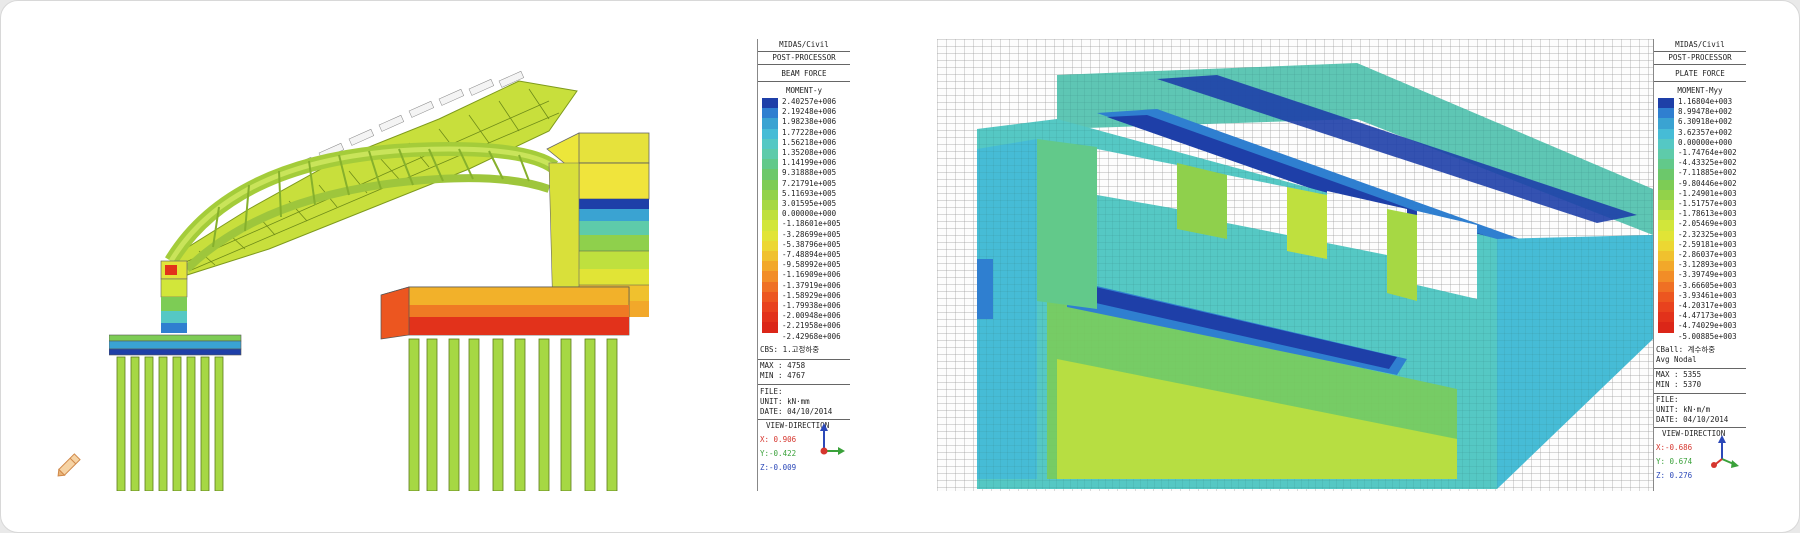 This screenshot has height=533, width=1800. I want to click on scale-value: -1.37919e+006, so click(811, 285).